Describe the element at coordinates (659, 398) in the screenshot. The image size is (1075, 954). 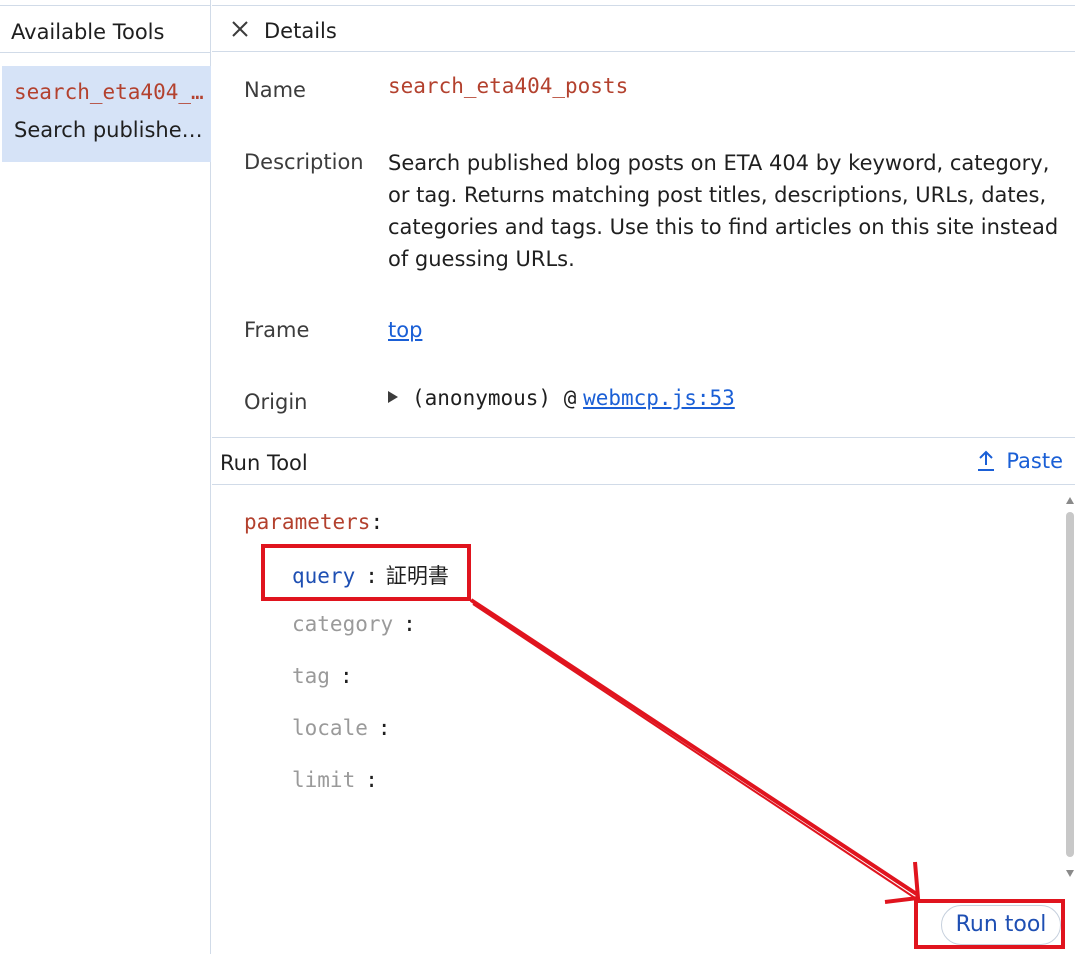
I see `origin-source-link: webmcp.js:53` at that location.